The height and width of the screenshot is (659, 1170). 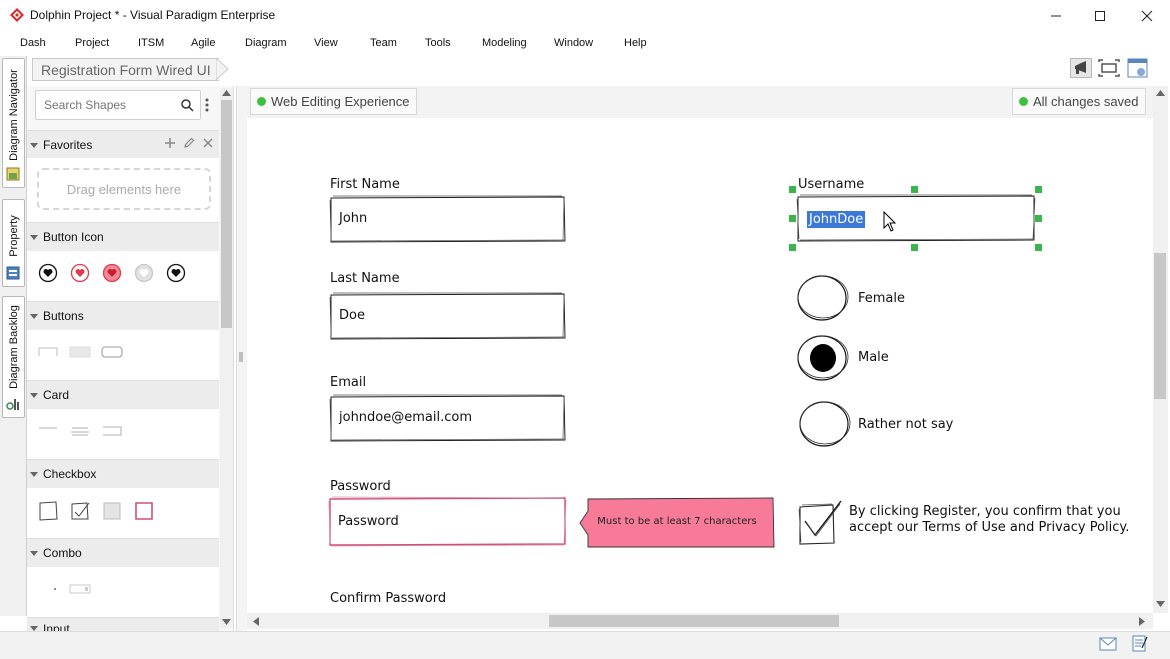 I want to click on card-shape-icon, so click(x=48, y=431).